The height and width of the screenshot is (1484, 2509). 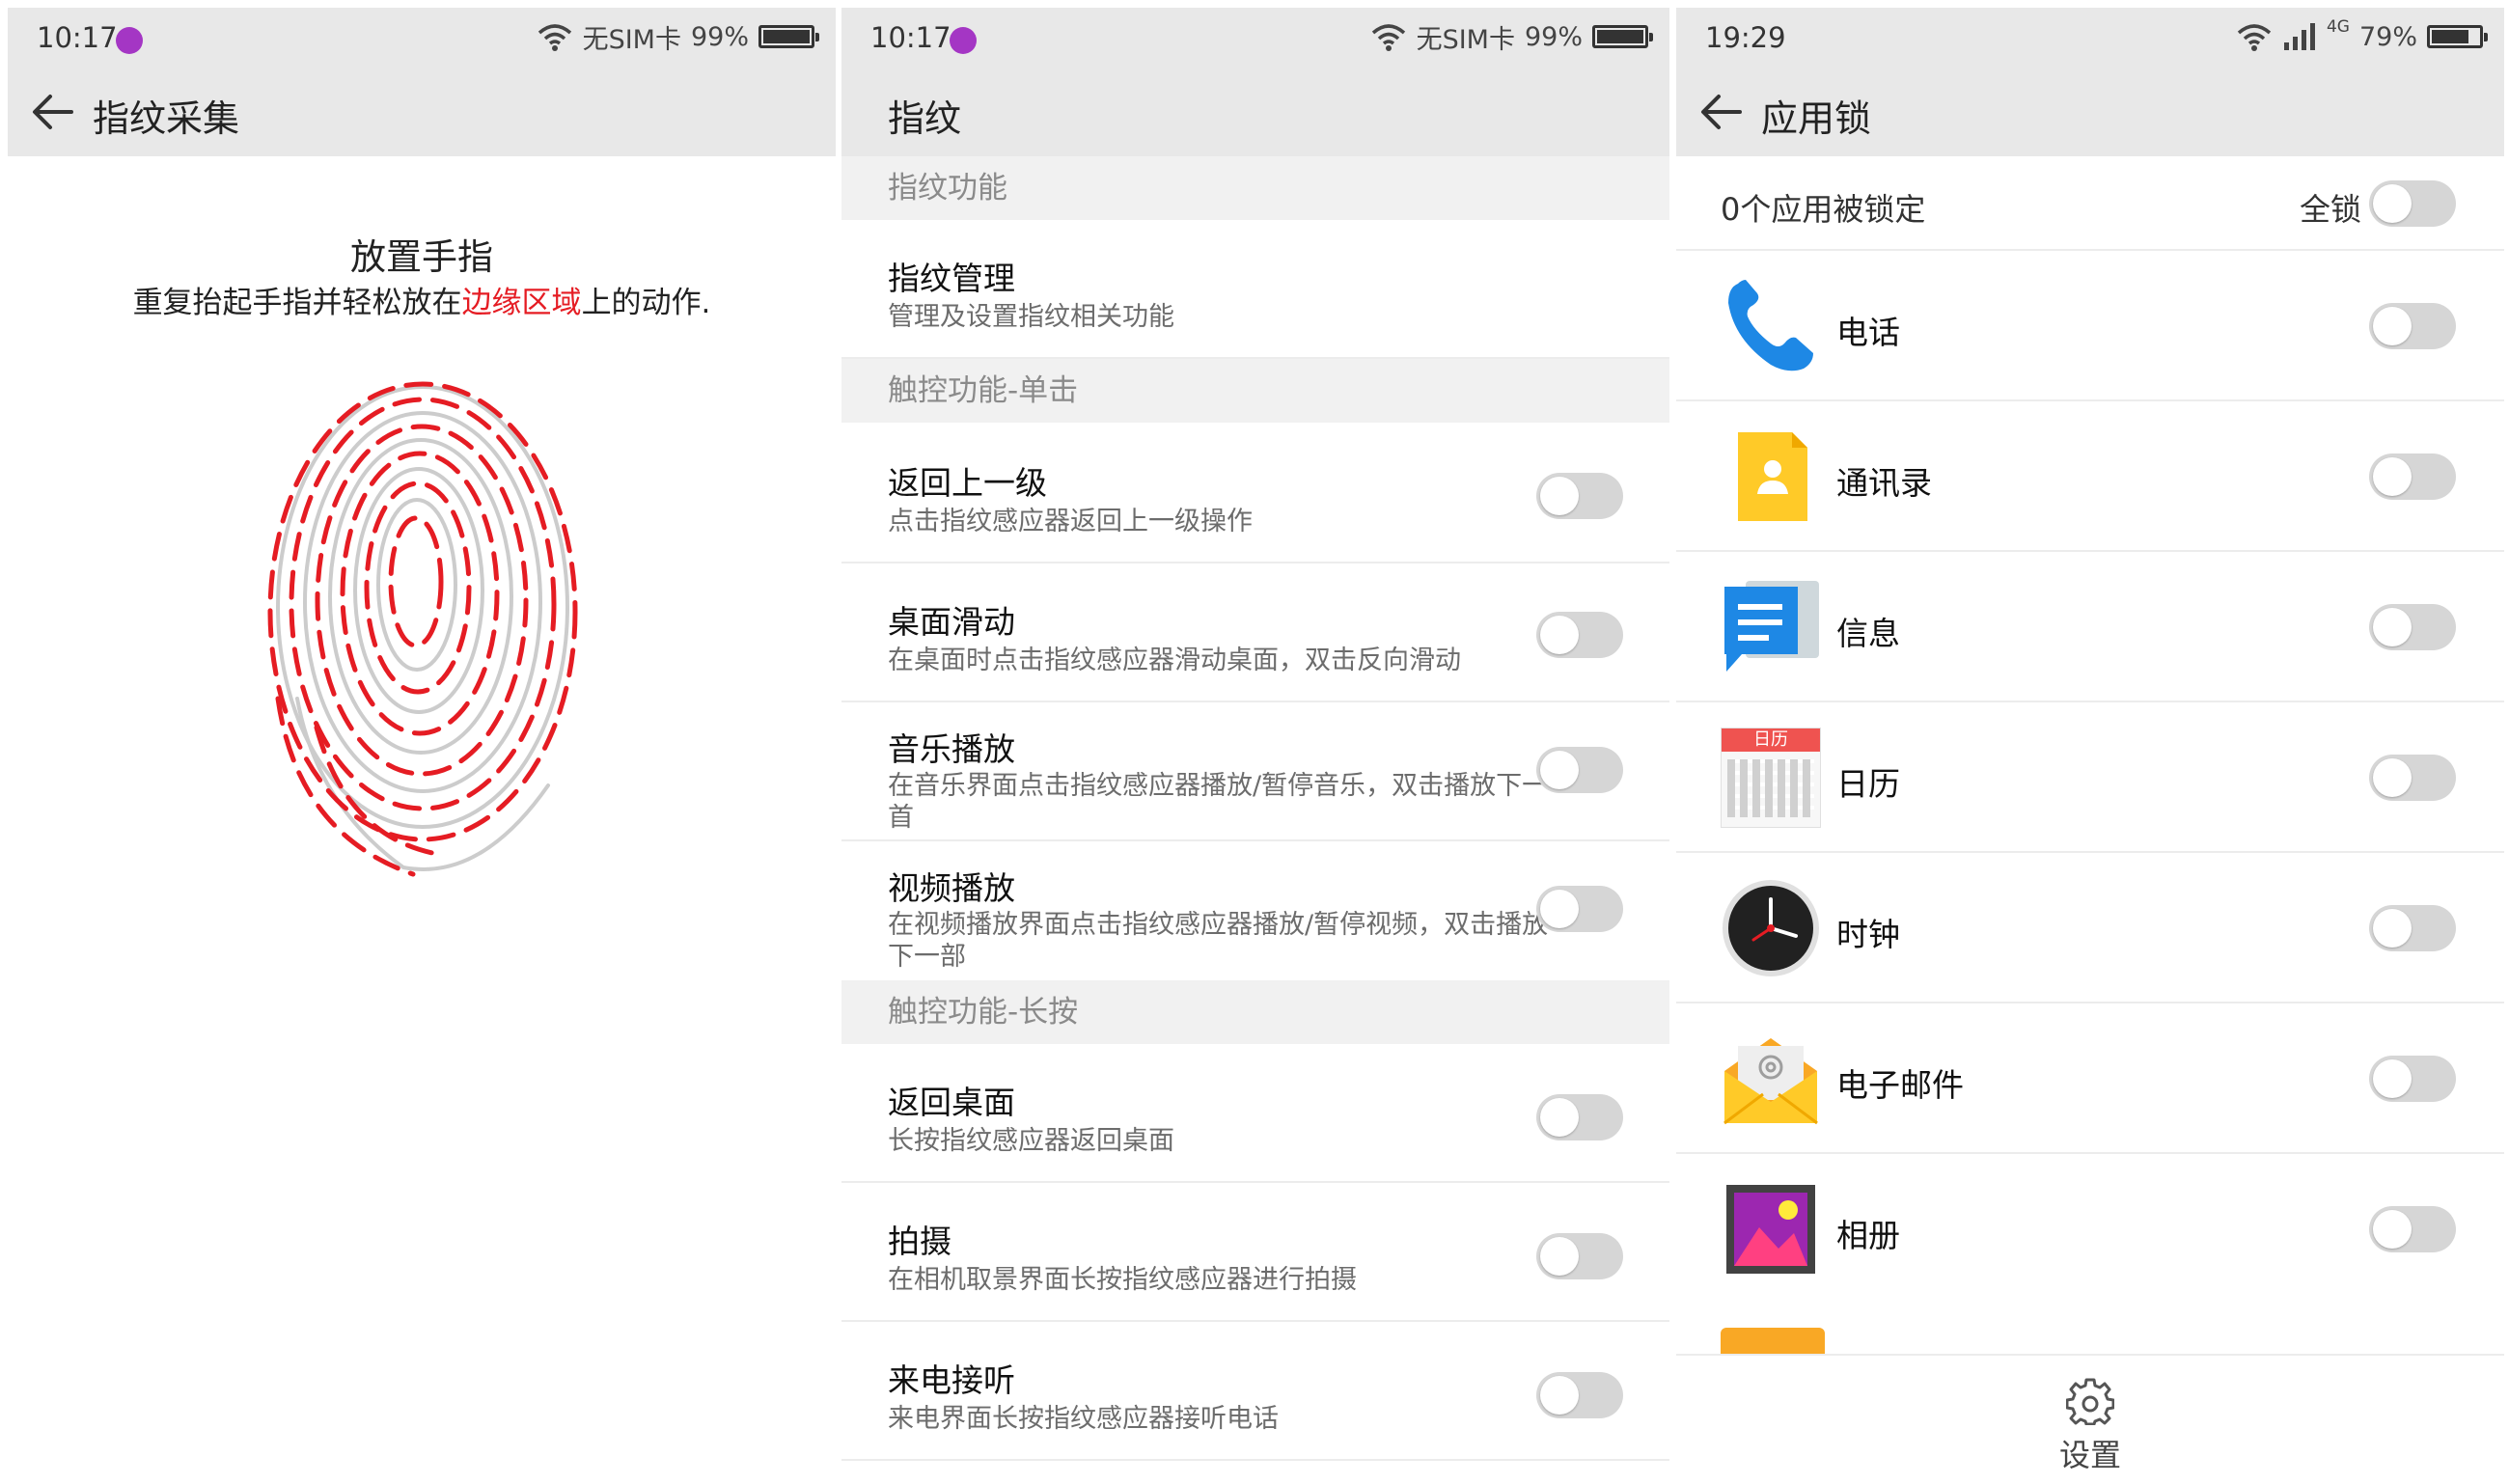 I want to click on instruction-pre: 重复抬起手指并轻松放在, so click(x=297, y=303).